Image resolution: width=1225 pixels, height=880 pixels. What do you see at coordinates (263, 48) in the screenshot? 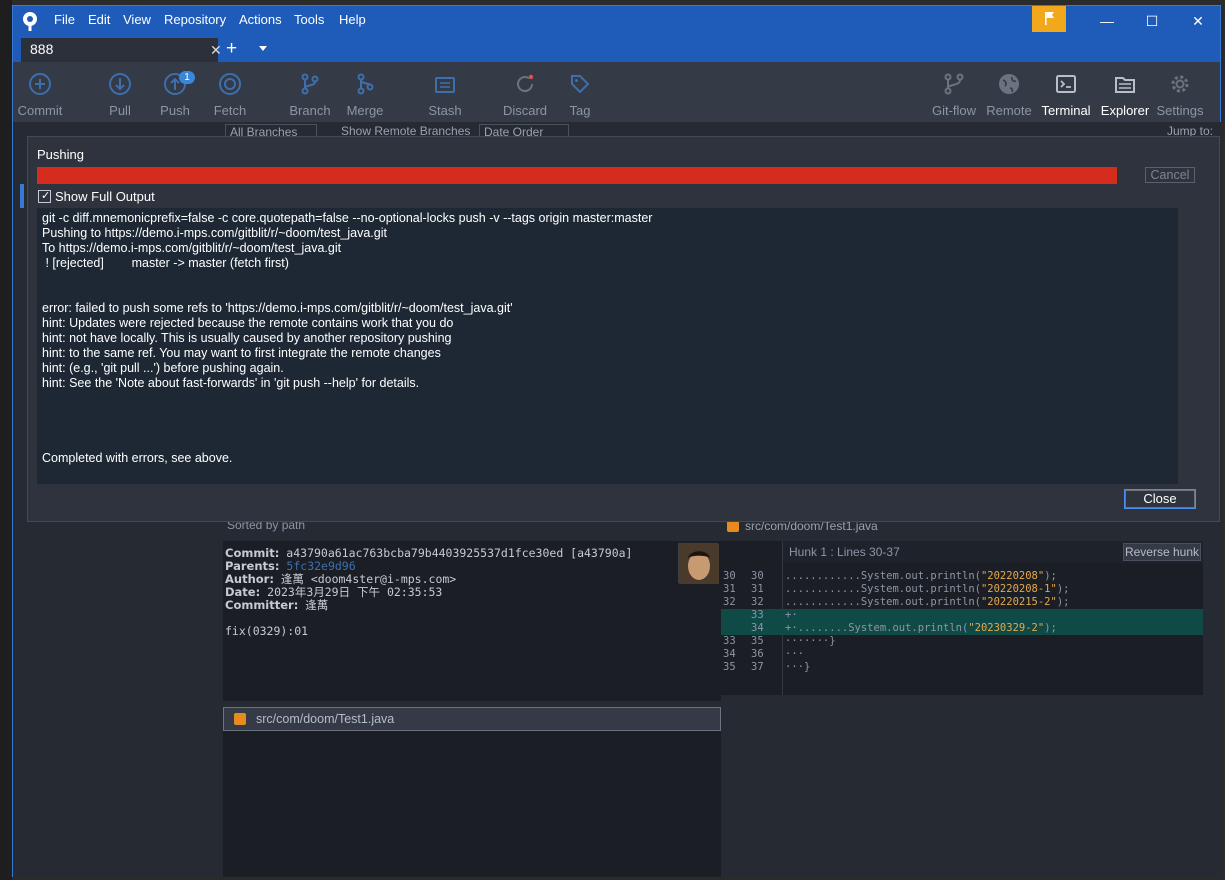
I see `tab-list-dropdown-icon` at bounding box center [263, 48].